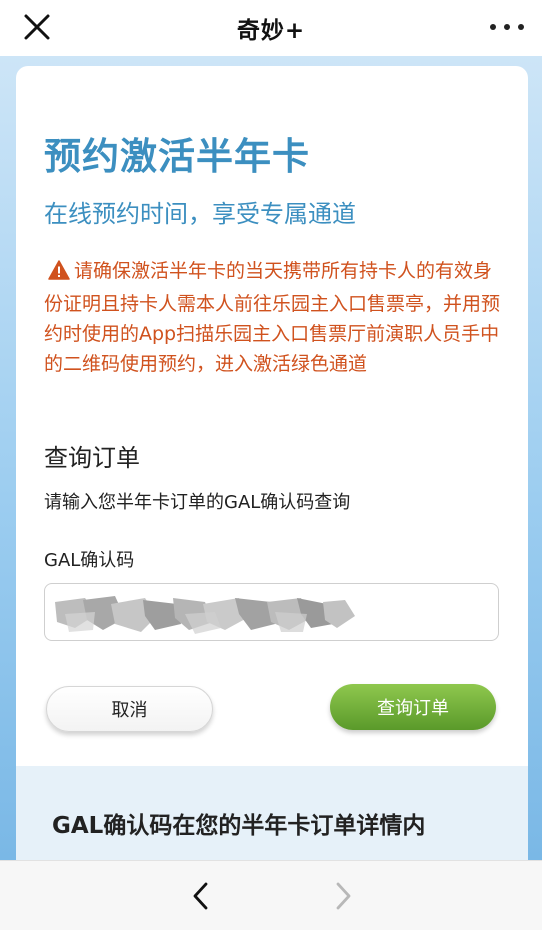 Image resolution: width=542 pixels, height=930 pixels. Describe the element at coordinates (129, 709) in the screenshot. I see `cancel-button: 取消` at that location.